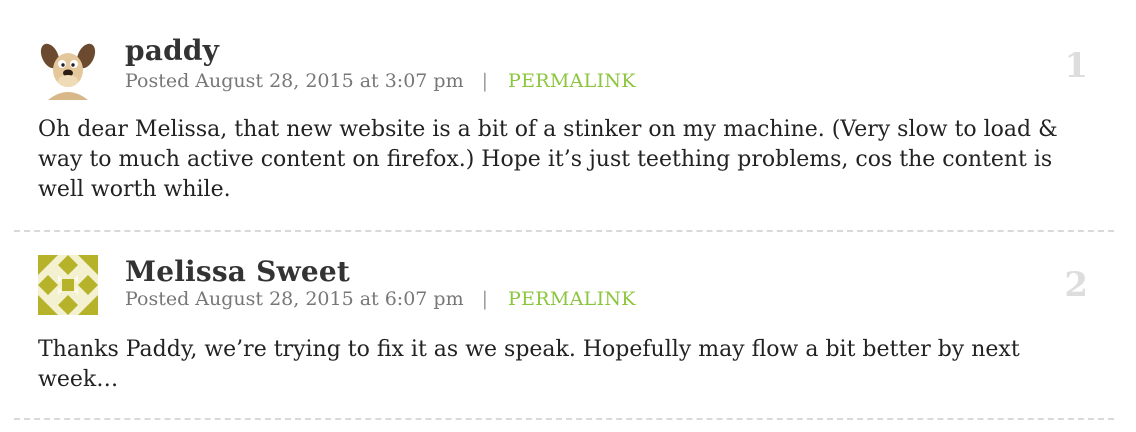 The image size is (1136, 432). Describe the element at coordinates (68, 285) in the screenshot. I see `geometric-pattern-avatar-icon` at that location.